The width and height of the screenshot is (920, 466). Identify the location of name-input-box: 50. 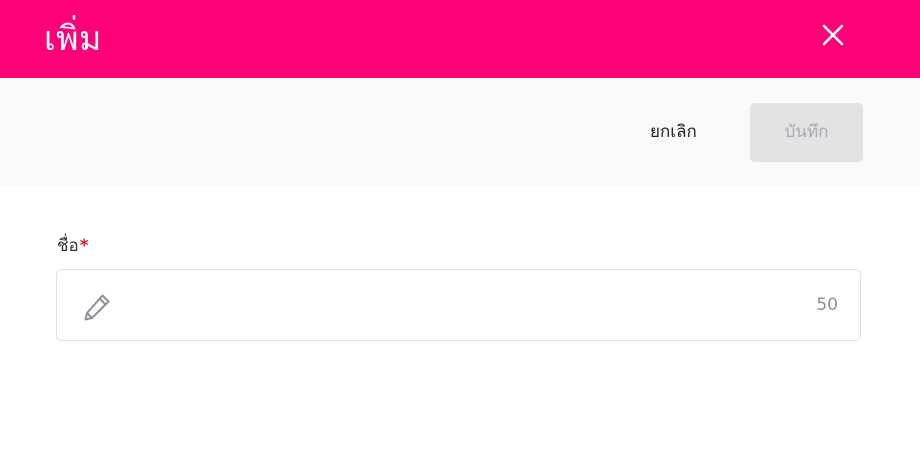
(458, 305).